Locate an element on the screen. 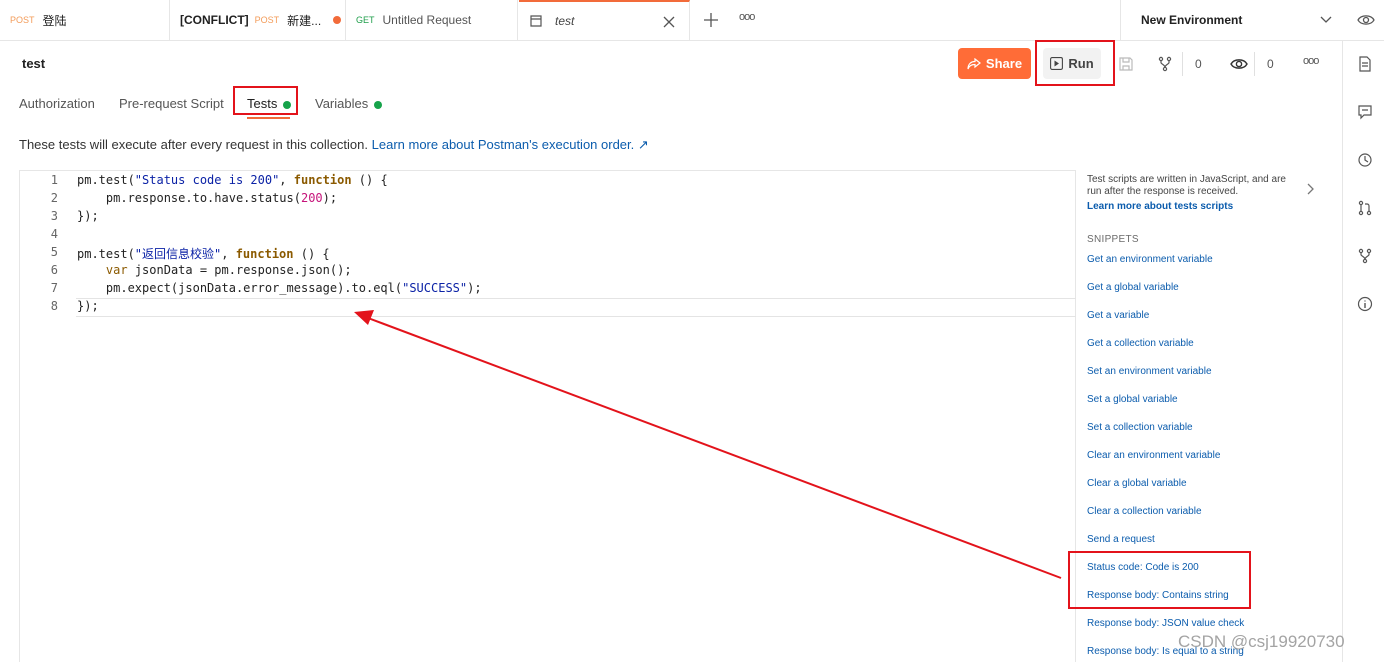 This screenshot has width=1384, height=662. snippet-link: Get a collection variable is located at coordinates (1140, 343).